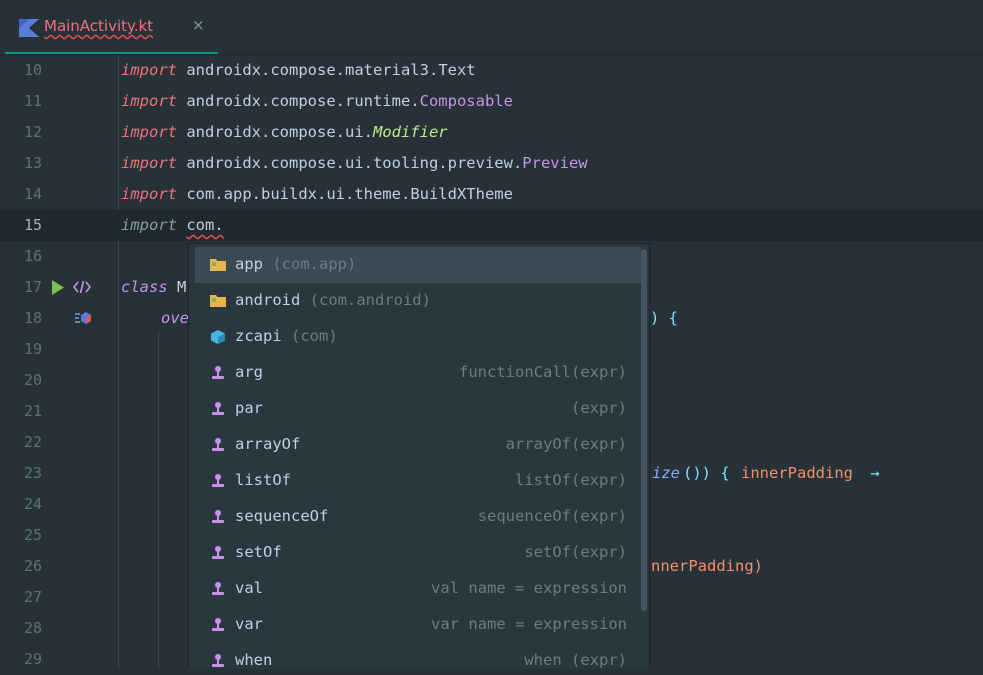 This screenshot has width=983, height=675. Describe the element at coordinates (268, 444) in the screenshot. I see `completion-item-label: arrayOf` at that location.